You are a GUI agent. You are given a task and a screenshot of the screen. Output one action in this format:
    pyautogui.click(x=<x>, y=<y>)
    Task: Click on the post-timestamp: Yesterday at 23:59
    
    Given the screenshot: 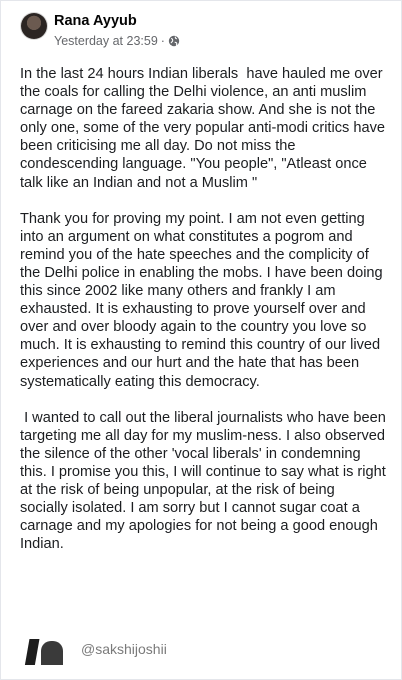 What is the action you would take?
    pyautogui.click(x=106, y=41)
    